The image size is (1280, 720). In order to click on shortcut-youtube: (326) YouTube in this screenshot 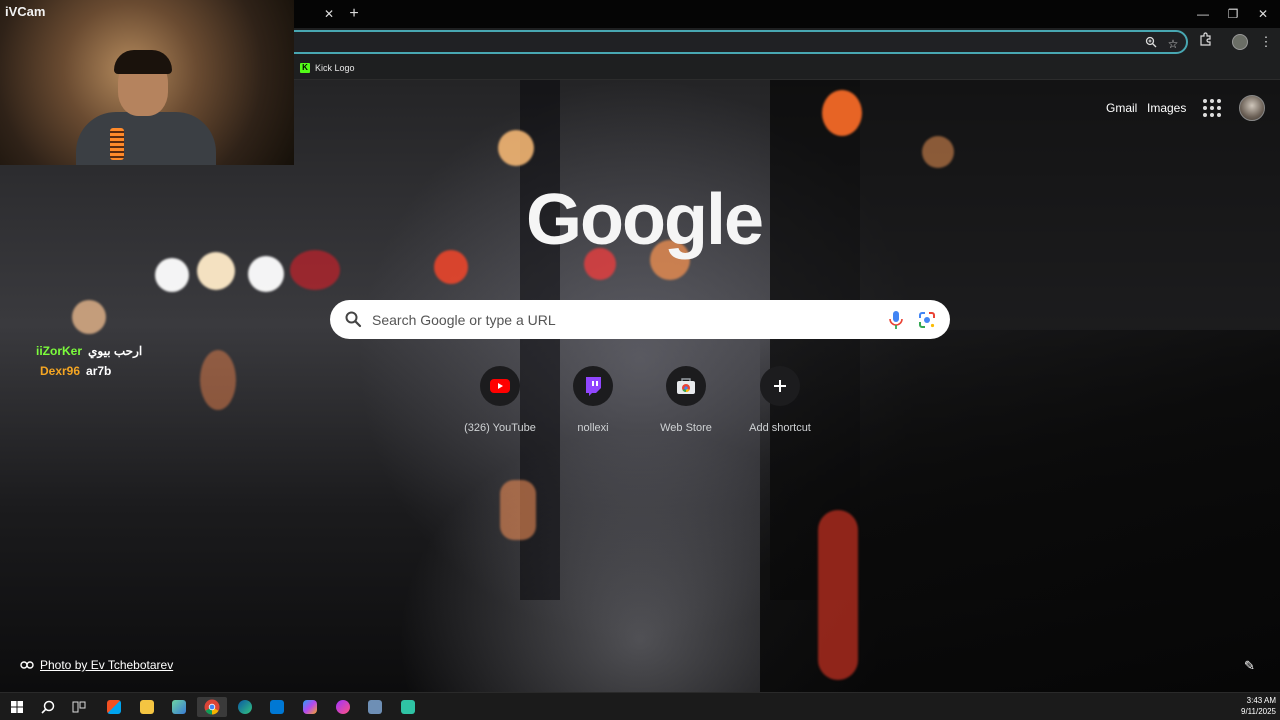, I will do `click(500, 400)`.